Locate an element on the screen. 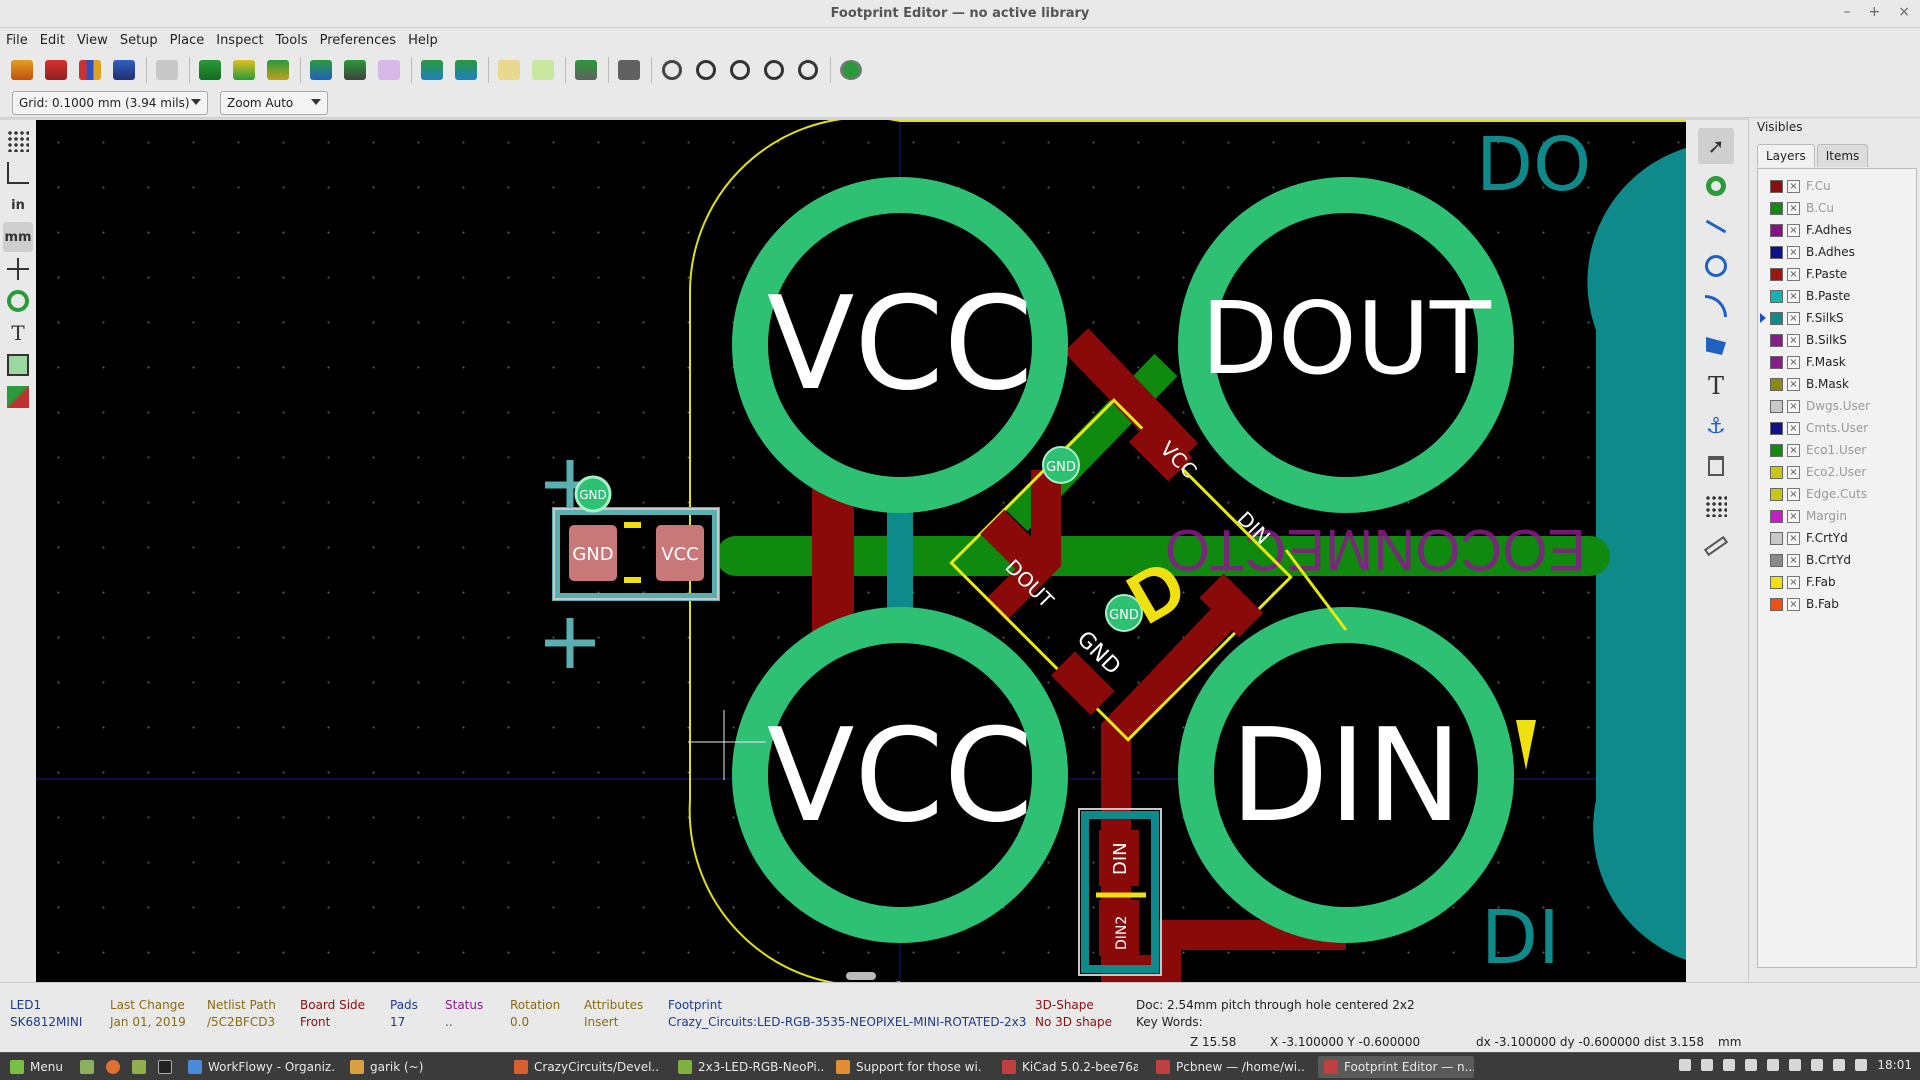 The width and height of the screenshot is (1920, 1080). wifi-icon is located at coordinates (1839, 1065).